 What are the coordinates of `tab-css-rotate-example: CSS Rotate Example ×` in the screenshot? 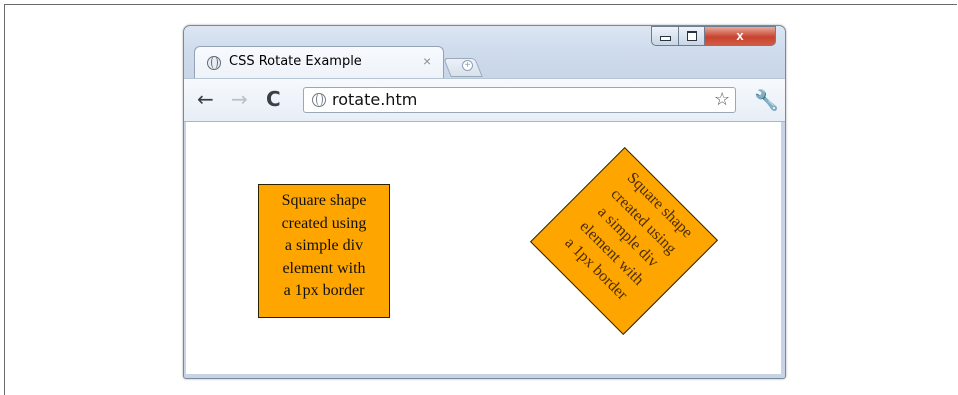 It's located at (319, 62).